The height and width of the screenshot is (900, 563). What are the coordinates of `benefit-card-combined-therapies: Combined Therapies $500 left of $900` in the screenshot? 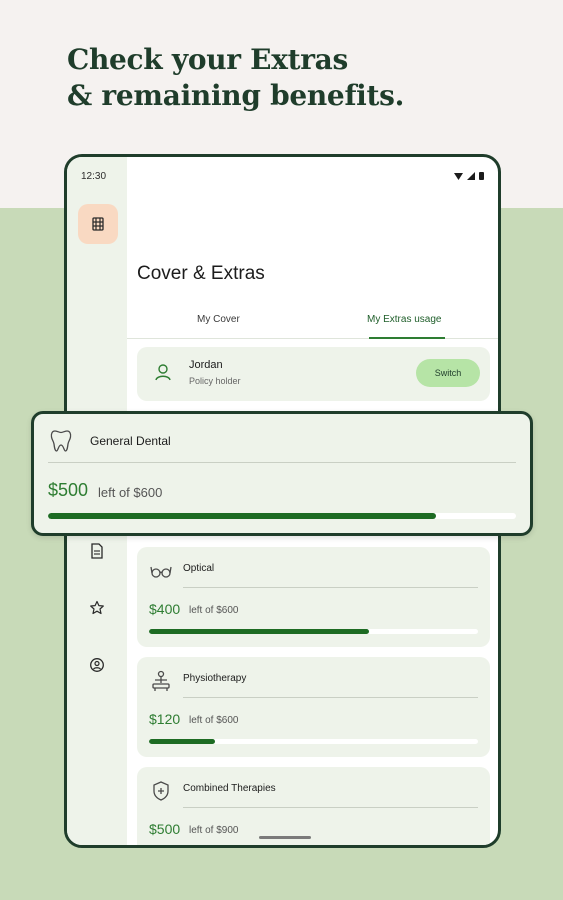 It's located at (313, 806).